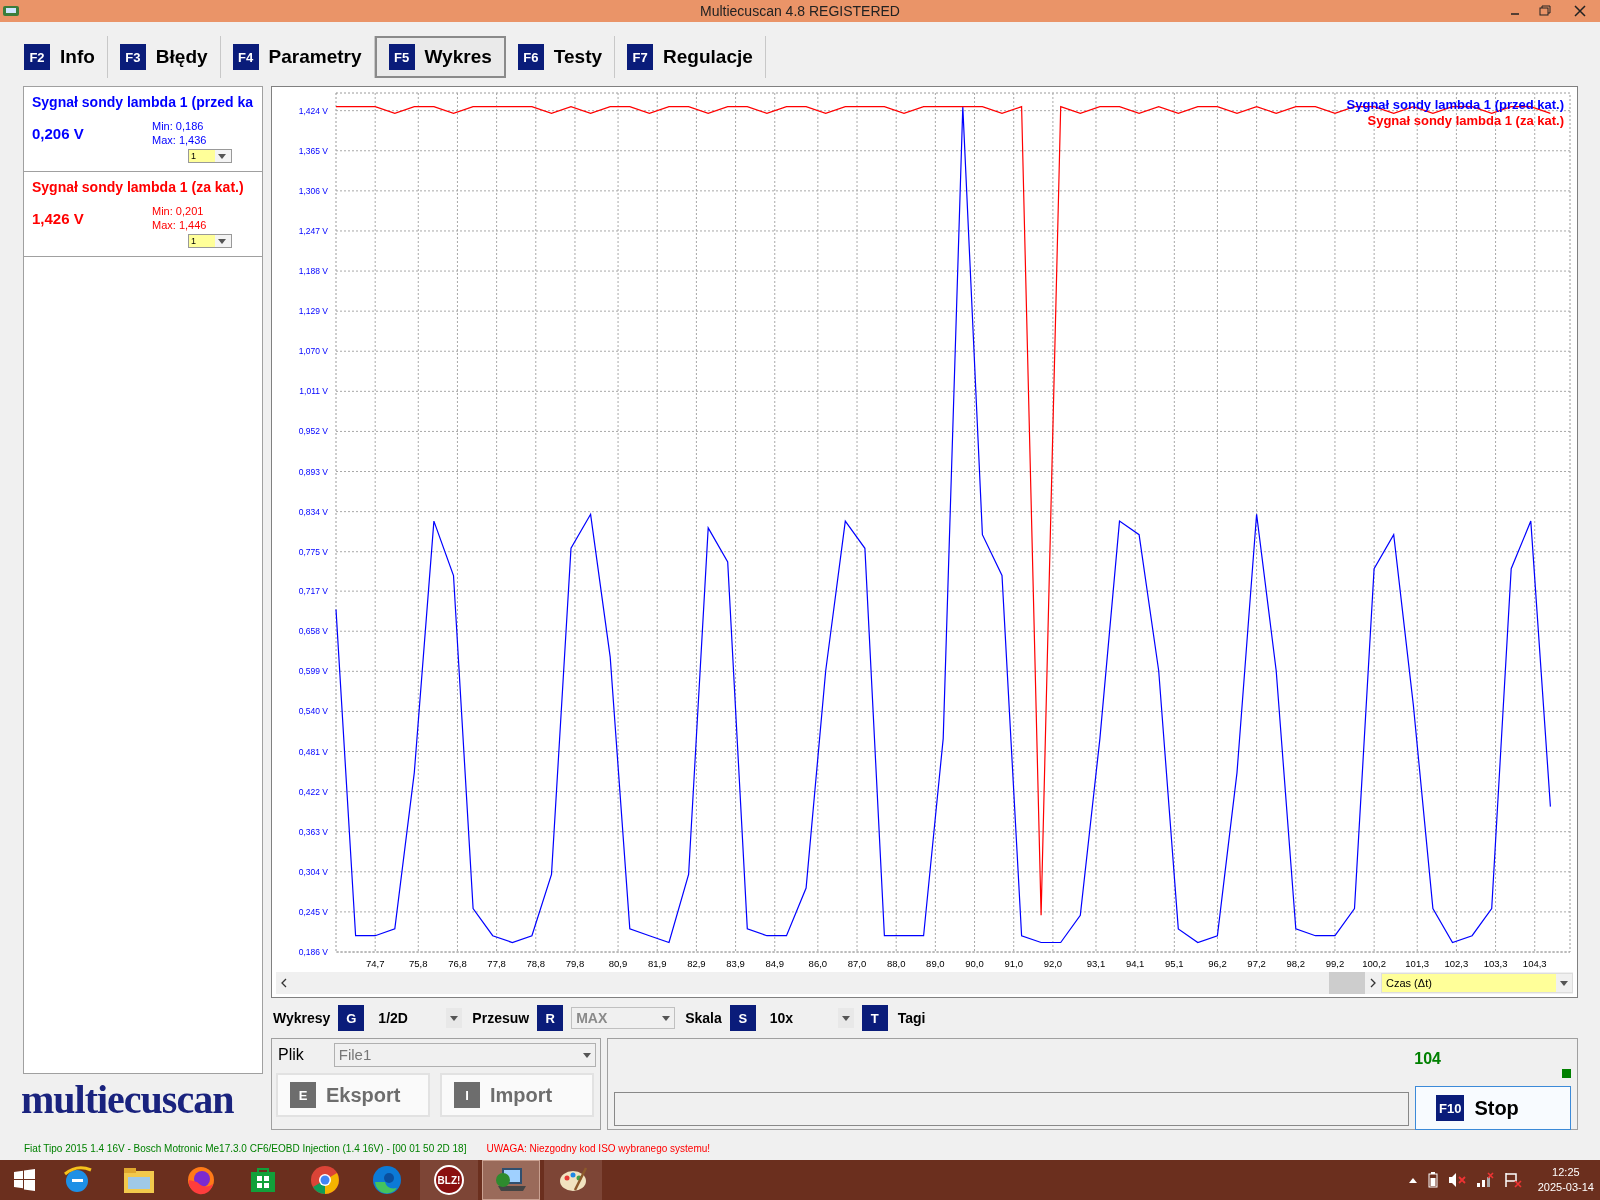 The height and width of the screenshot is (1200, 1600). What do you see at coordinates (618, 963) in the screenshot?
I see `x-tick-label: 80,9` at bounding box center [618, 963].